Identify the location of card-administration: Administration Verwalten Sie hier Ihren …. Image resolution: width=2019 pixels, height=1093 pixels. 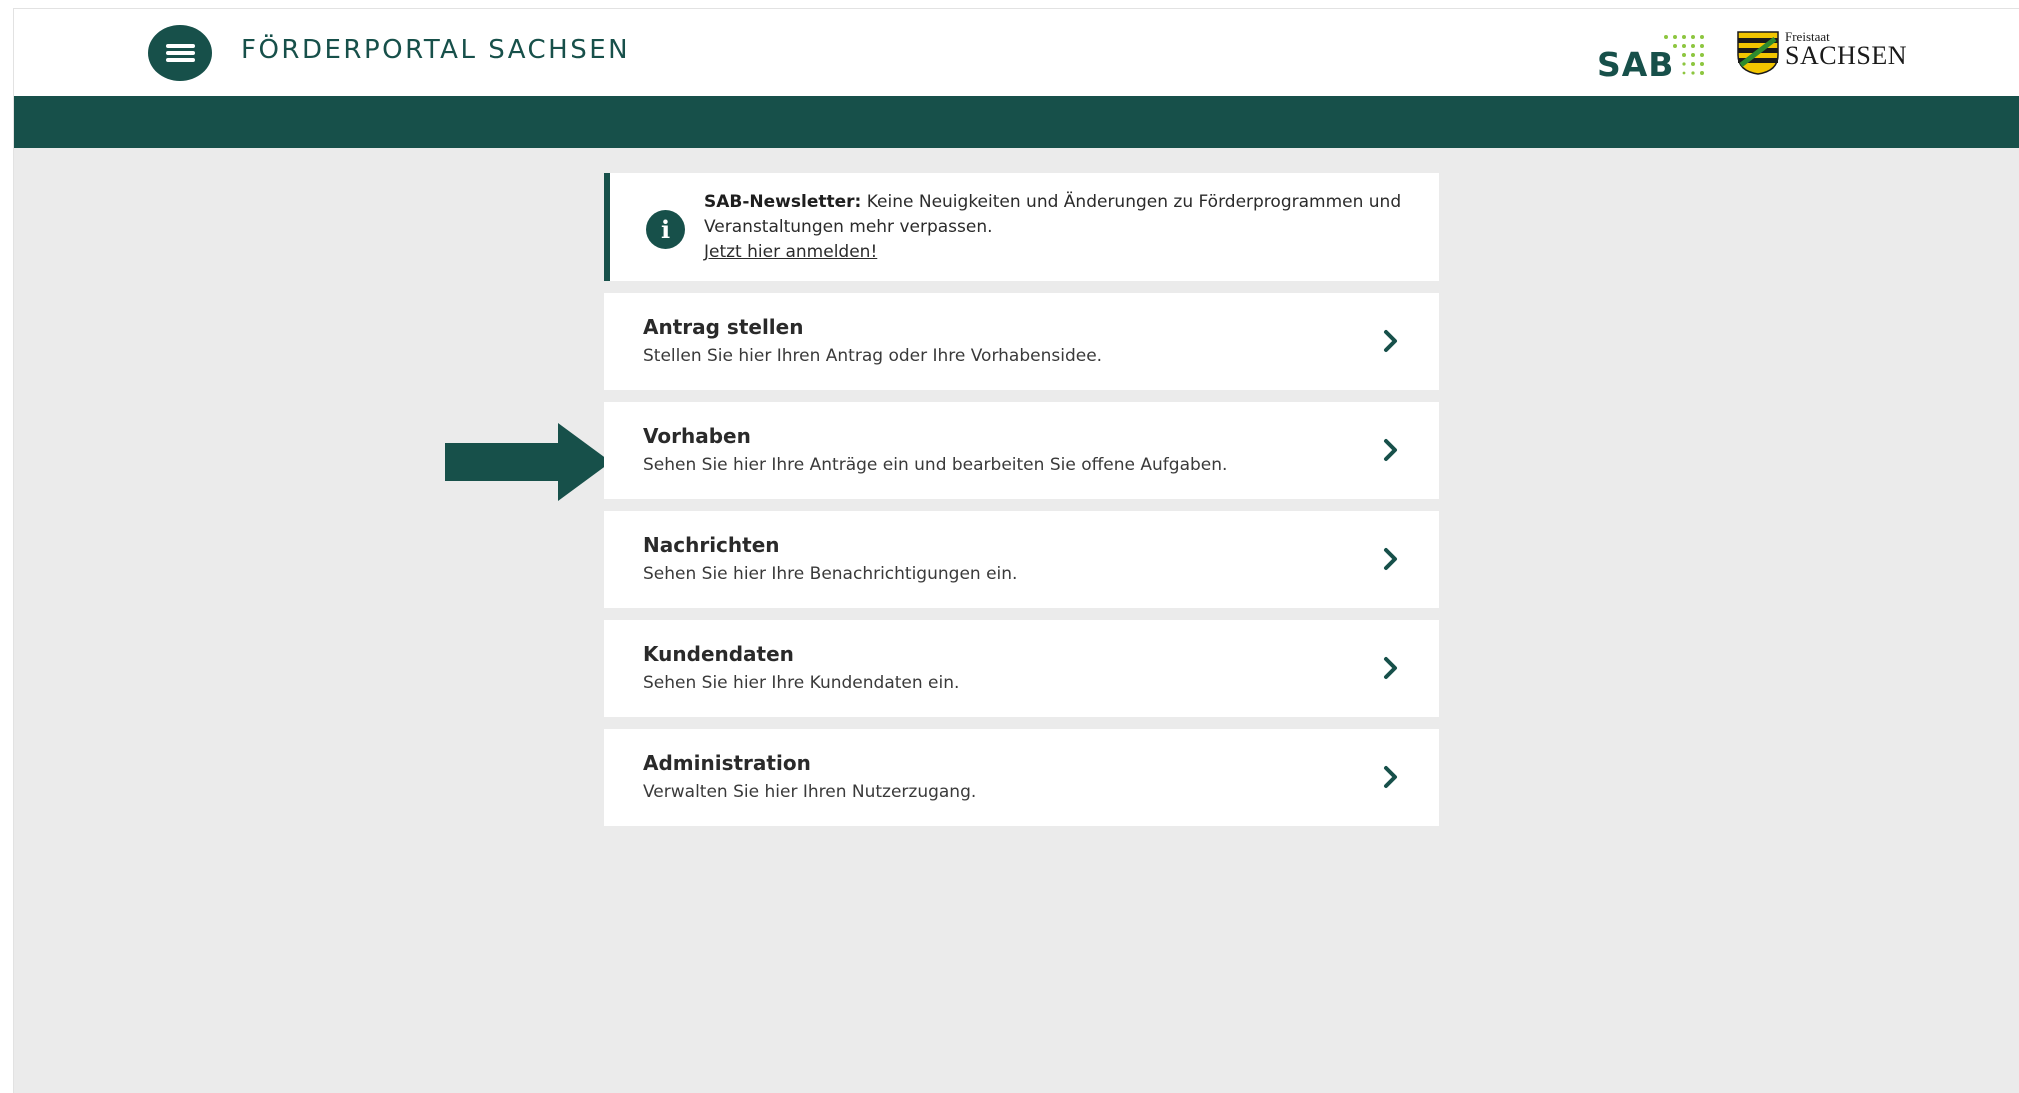
(1021, 777).